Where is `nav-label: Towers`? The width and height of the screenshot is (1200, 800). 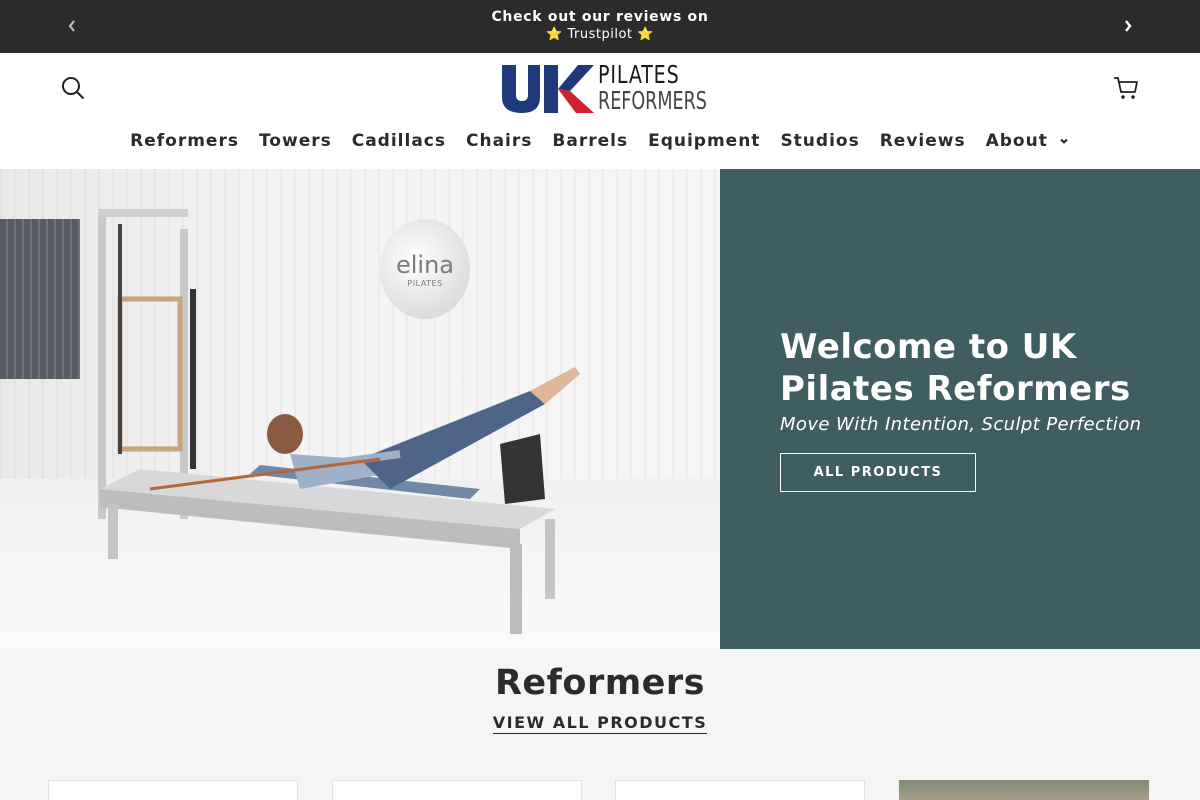 nav-label: Towers is located at coordinates (295, 141).